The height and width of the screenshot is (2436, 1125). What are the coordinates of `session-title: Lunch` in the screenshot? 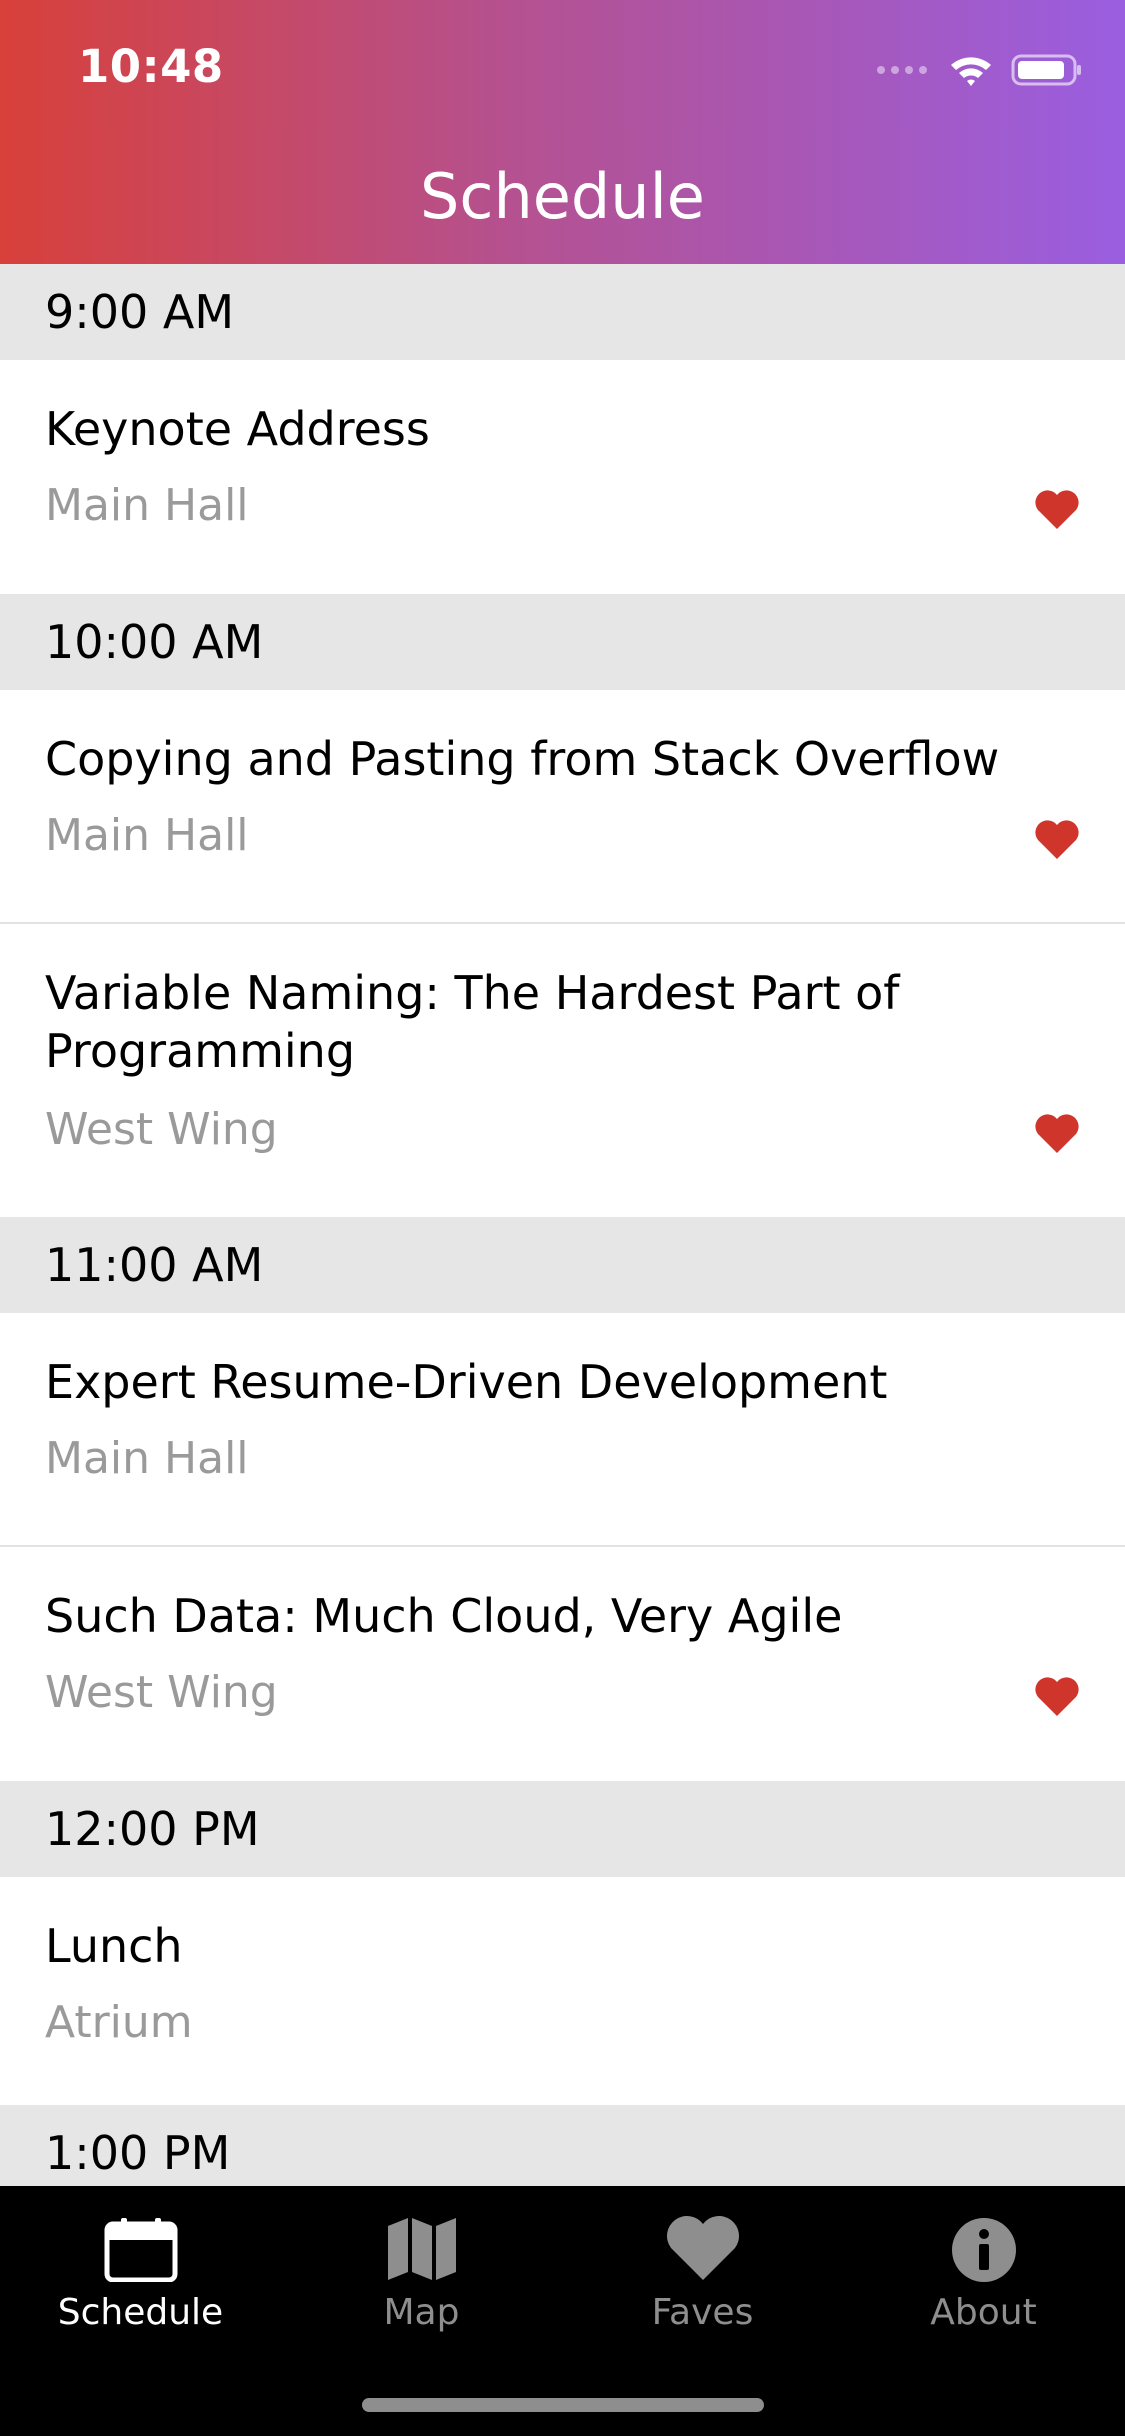 It's located at (114, 1946).